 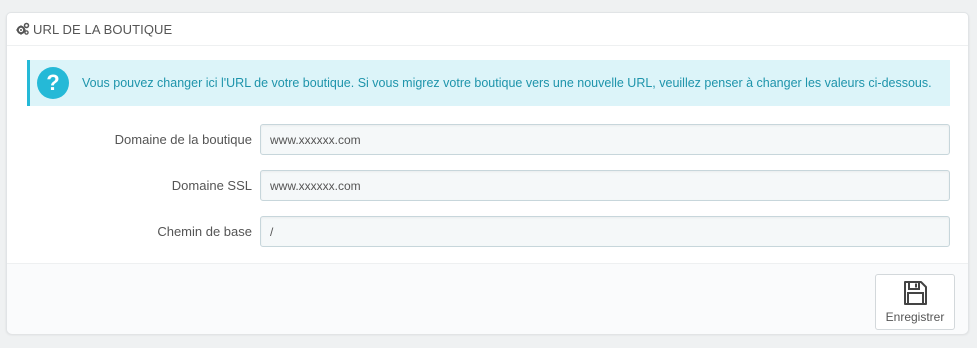 I want to click on panel-title: URL de la boutique, so click(x=103, y=29).